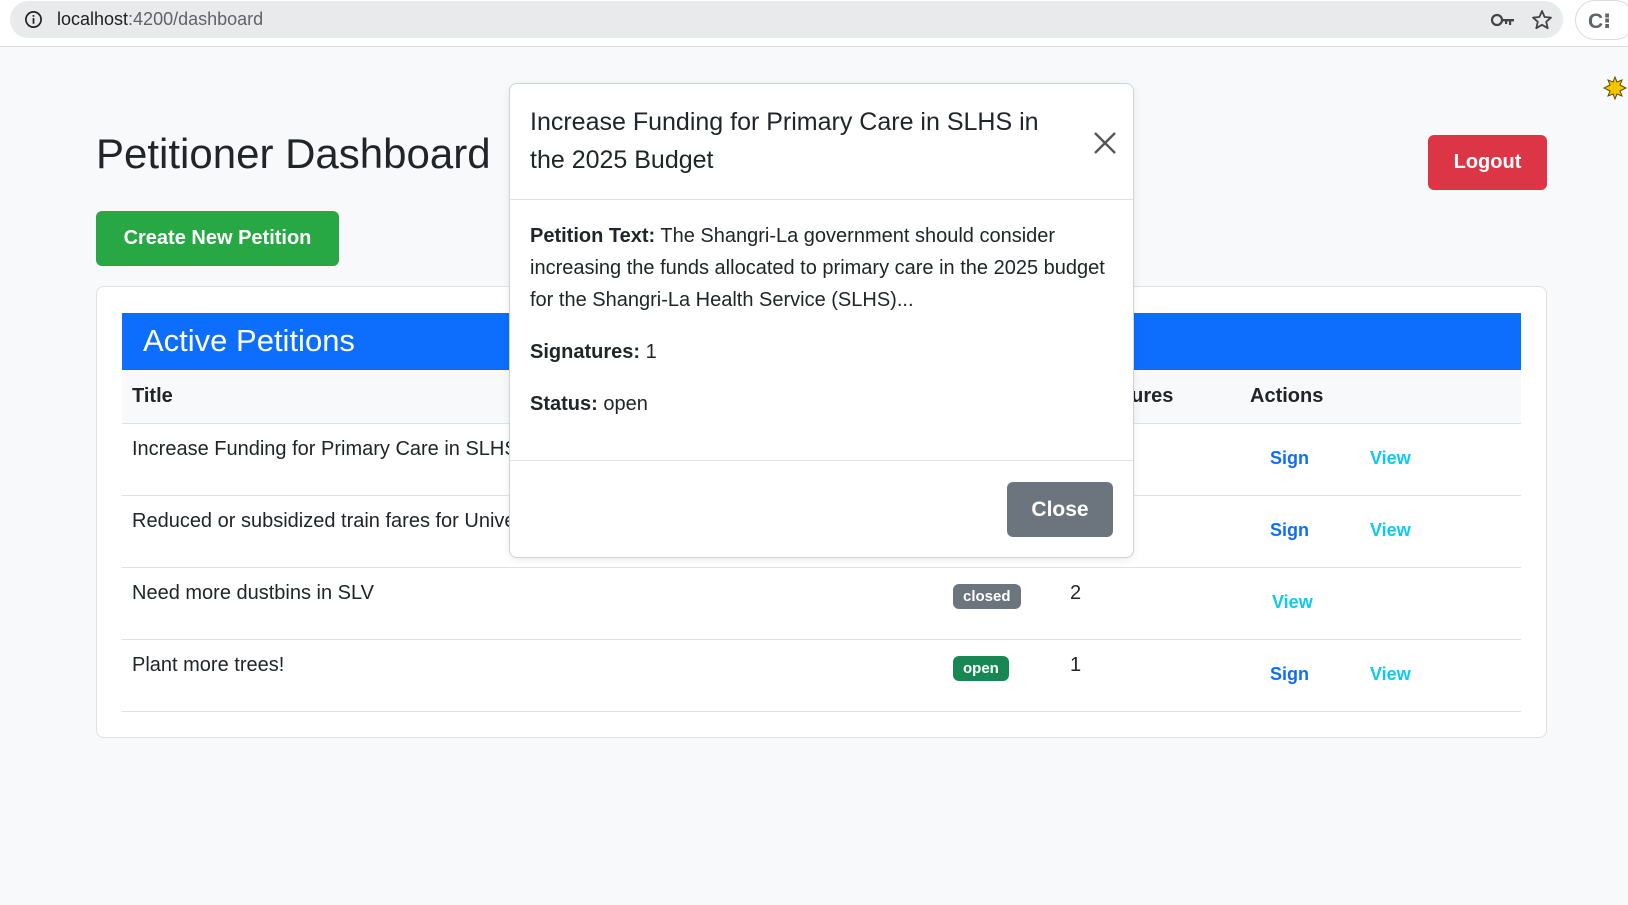 The width and height of the screenshot is (1628, 905). What do you see at coordinates (1060, 509) in the screenshot?
I see `close-button: Close` at bounding box center [1060, 509].